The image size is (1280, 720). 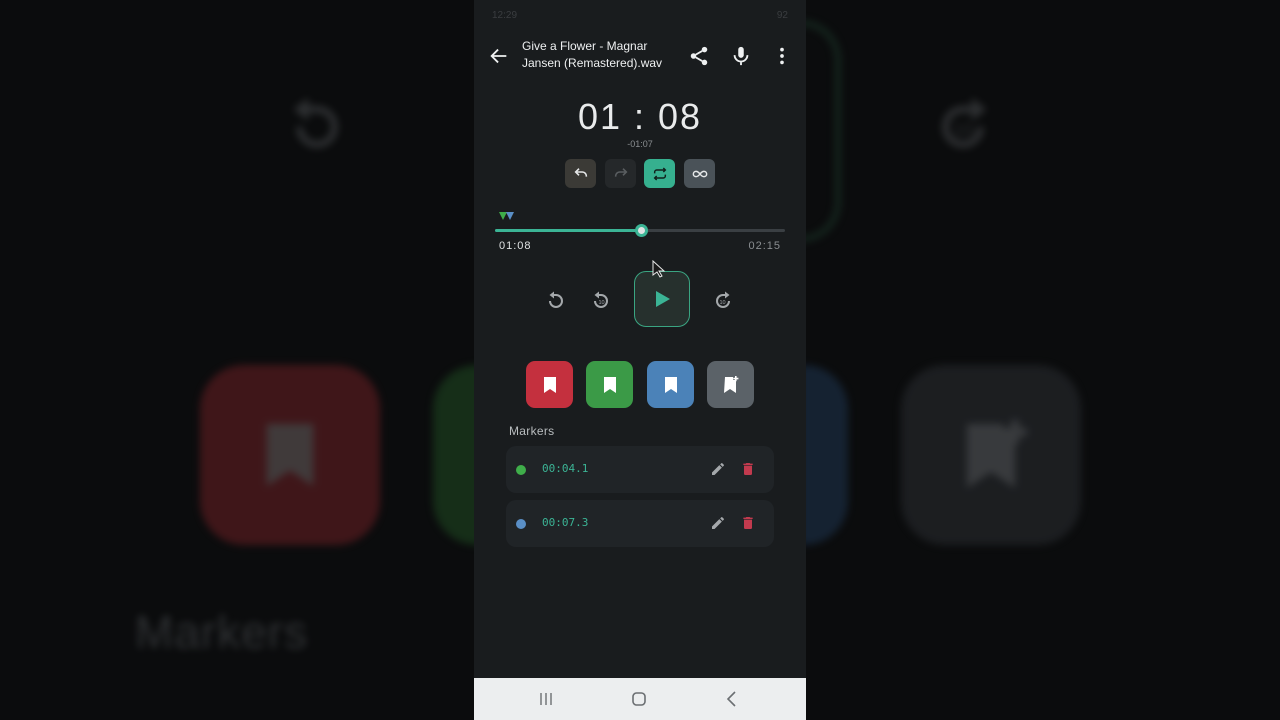 I want to click on redo-button, so click(x=620, y=173).